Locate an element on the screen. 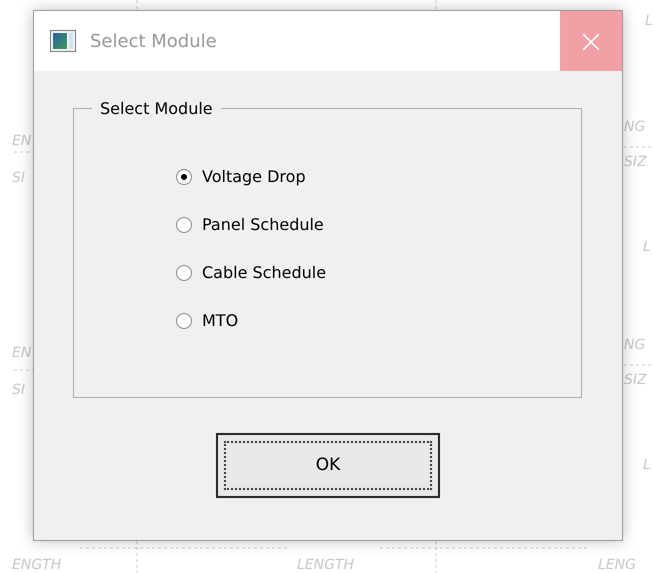  radio-label: MTO is located at coordinates (220, 321).